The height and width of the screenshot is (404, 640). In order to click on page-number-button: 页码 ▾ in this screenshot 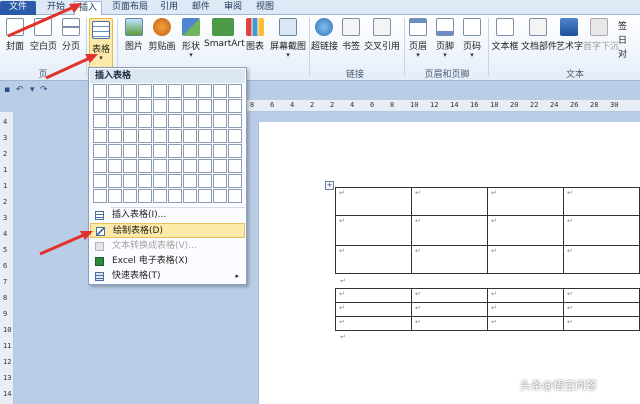, I will do `click(472, 38)`.